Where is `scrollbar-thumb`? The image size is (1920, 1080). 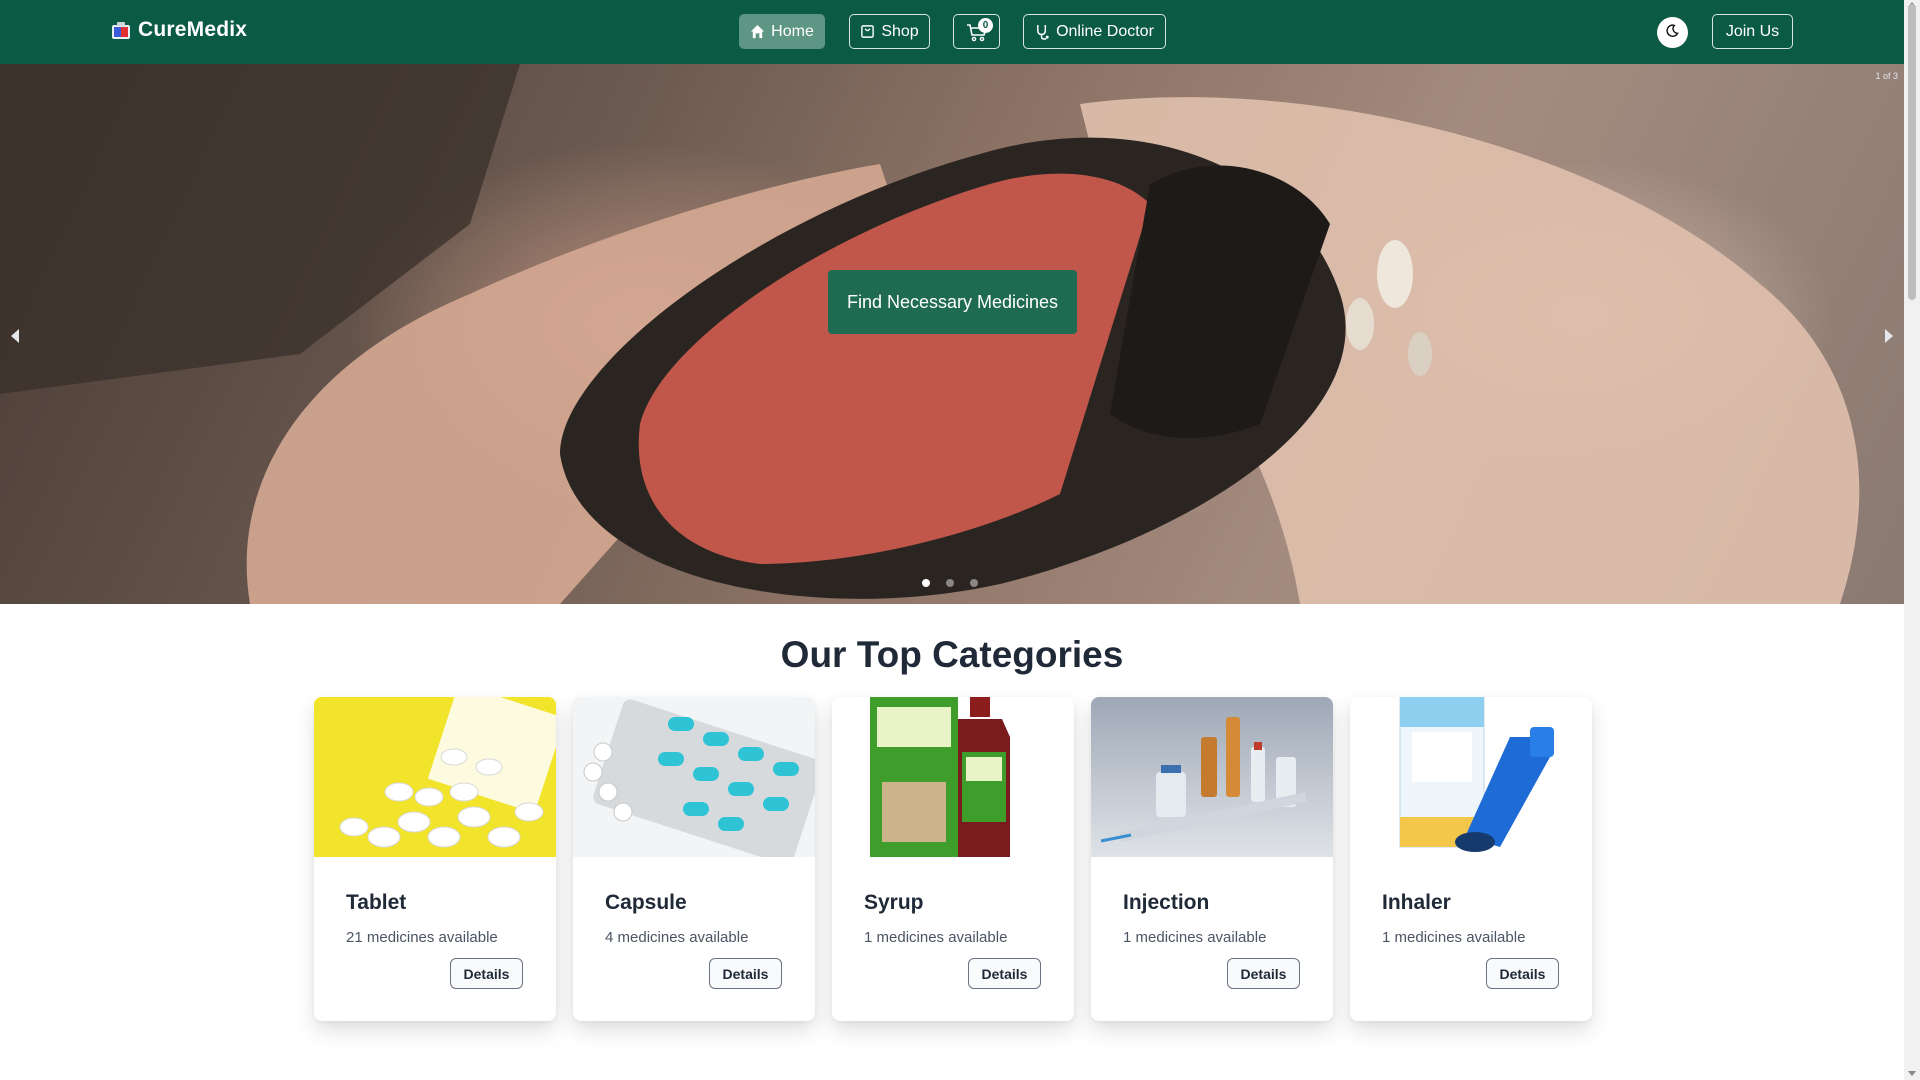 scrollbar-thumb is located at coordinates (1912, 152).